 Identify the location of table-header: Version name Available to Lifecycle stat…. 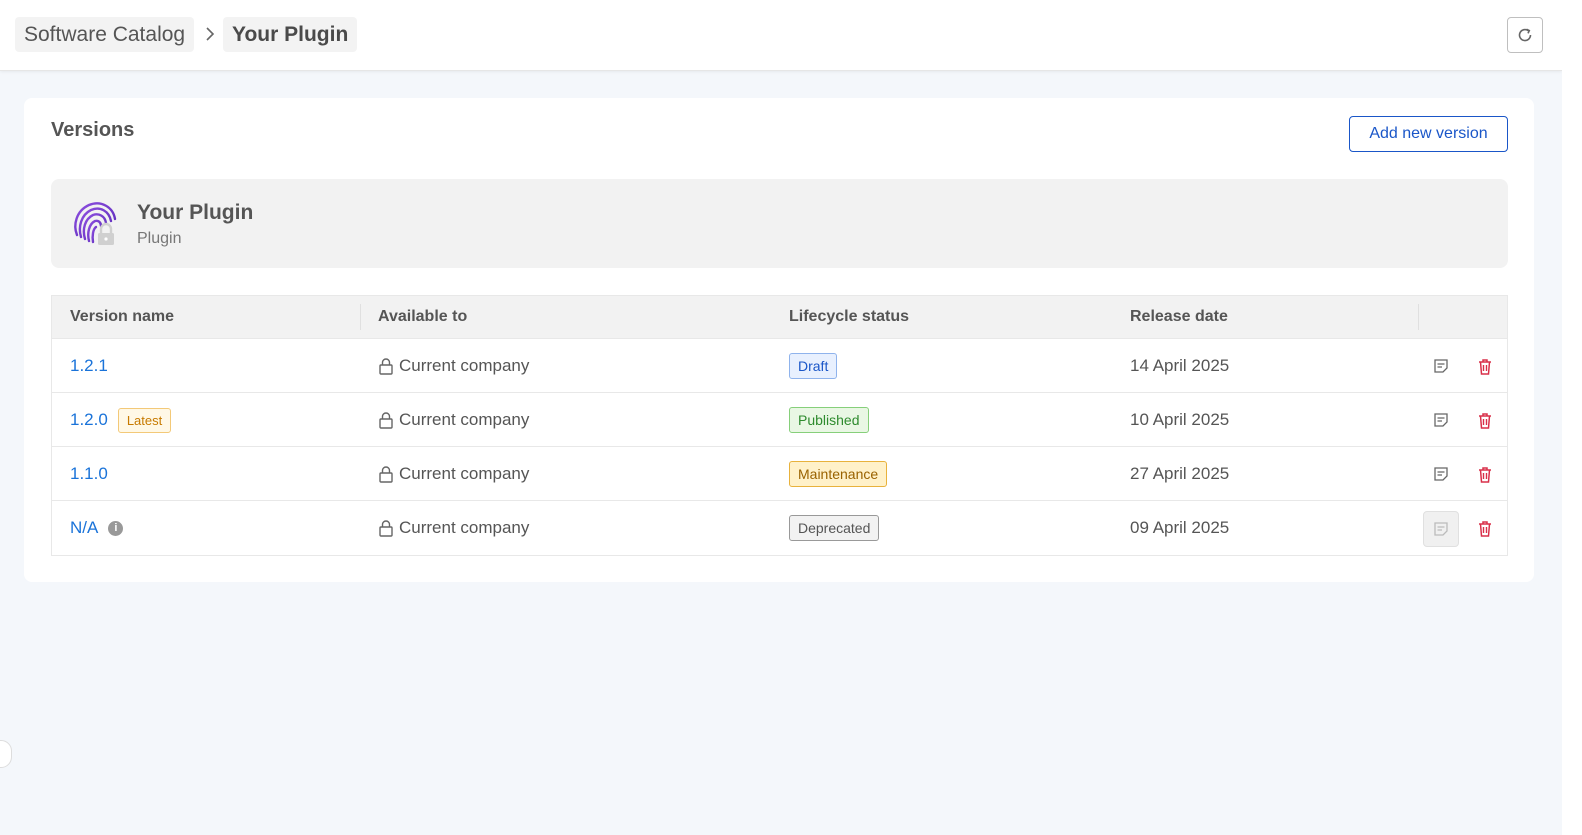
(779, 317).